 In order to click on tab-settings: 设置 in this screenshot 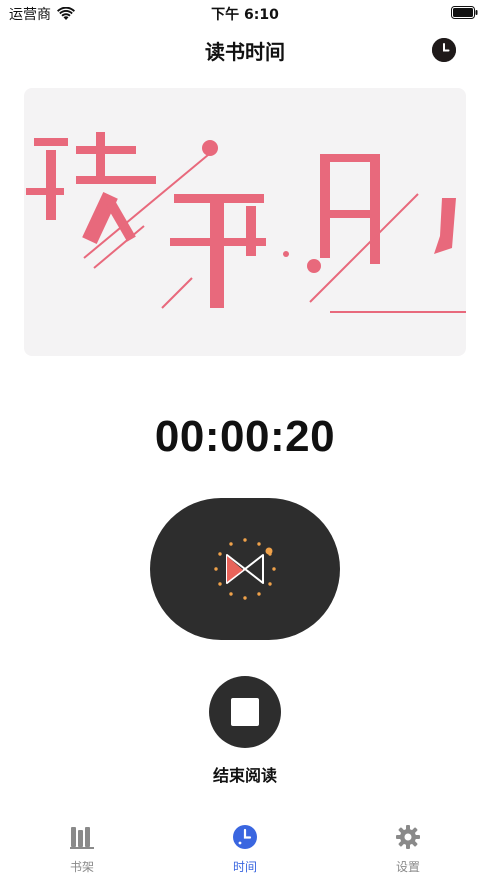, I will do `click(408, 850)`.